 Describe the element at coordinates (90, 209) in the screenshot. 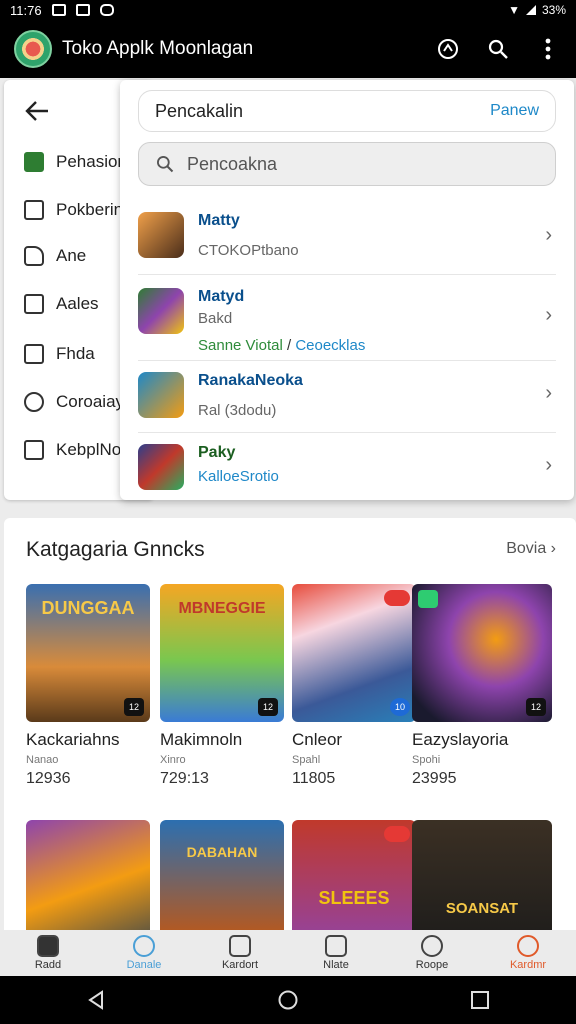

I see `drawer-item-label: Pokberin` at that location.